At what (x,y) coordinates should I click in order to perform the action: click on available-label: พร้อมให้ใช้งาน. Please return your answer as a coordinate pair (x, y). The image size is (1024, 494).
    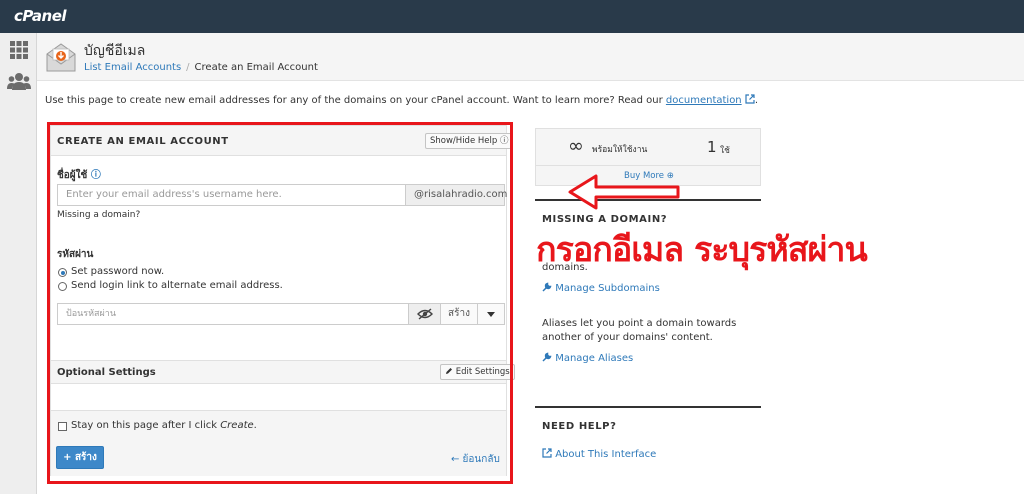
    Looking at the image, I should click on (620, 150).